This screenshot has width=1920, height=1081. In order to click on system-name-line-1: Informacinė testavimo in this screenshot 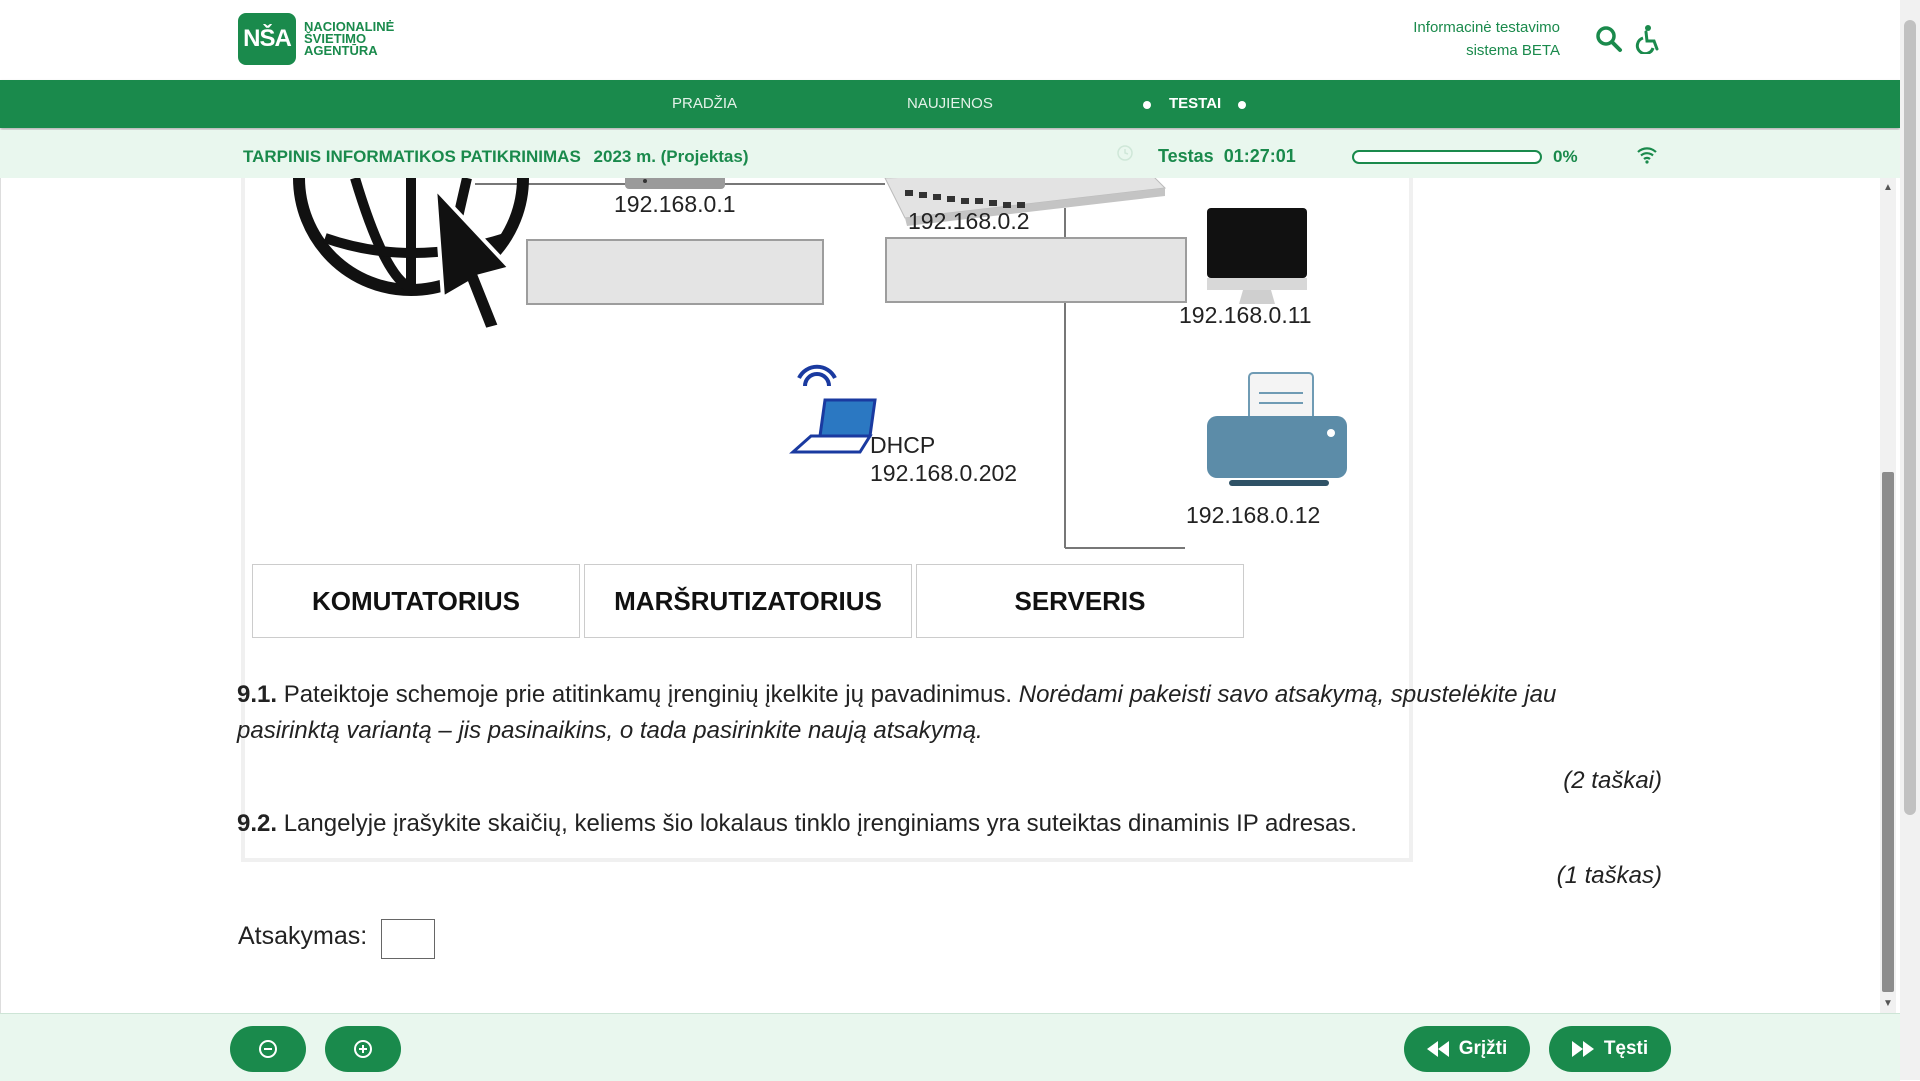, I will do `click(1486, 27)`.